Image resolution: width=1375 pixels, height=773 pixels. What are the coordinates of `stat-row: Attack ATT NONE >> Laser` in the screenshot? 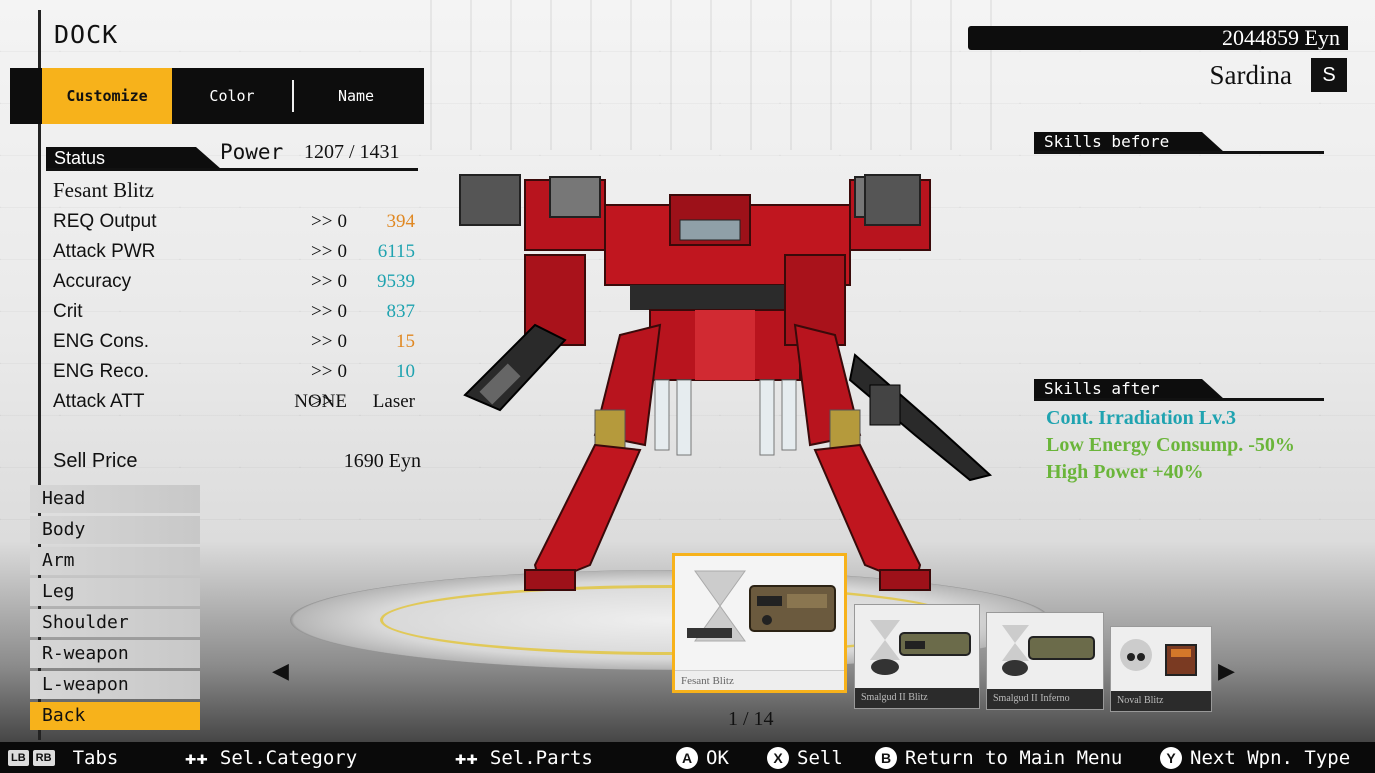 It's located at (235, 405).